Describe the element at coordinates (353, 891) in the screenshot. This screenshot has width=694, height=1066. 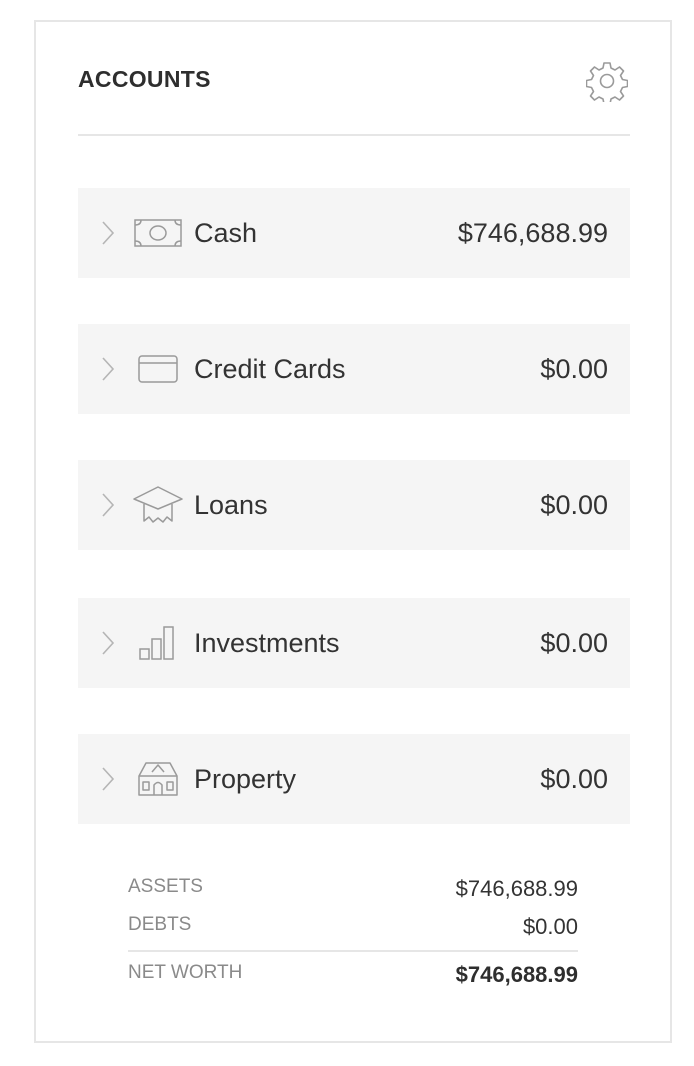
I see `assets-row: ASSETS $746,688.99` at that location.